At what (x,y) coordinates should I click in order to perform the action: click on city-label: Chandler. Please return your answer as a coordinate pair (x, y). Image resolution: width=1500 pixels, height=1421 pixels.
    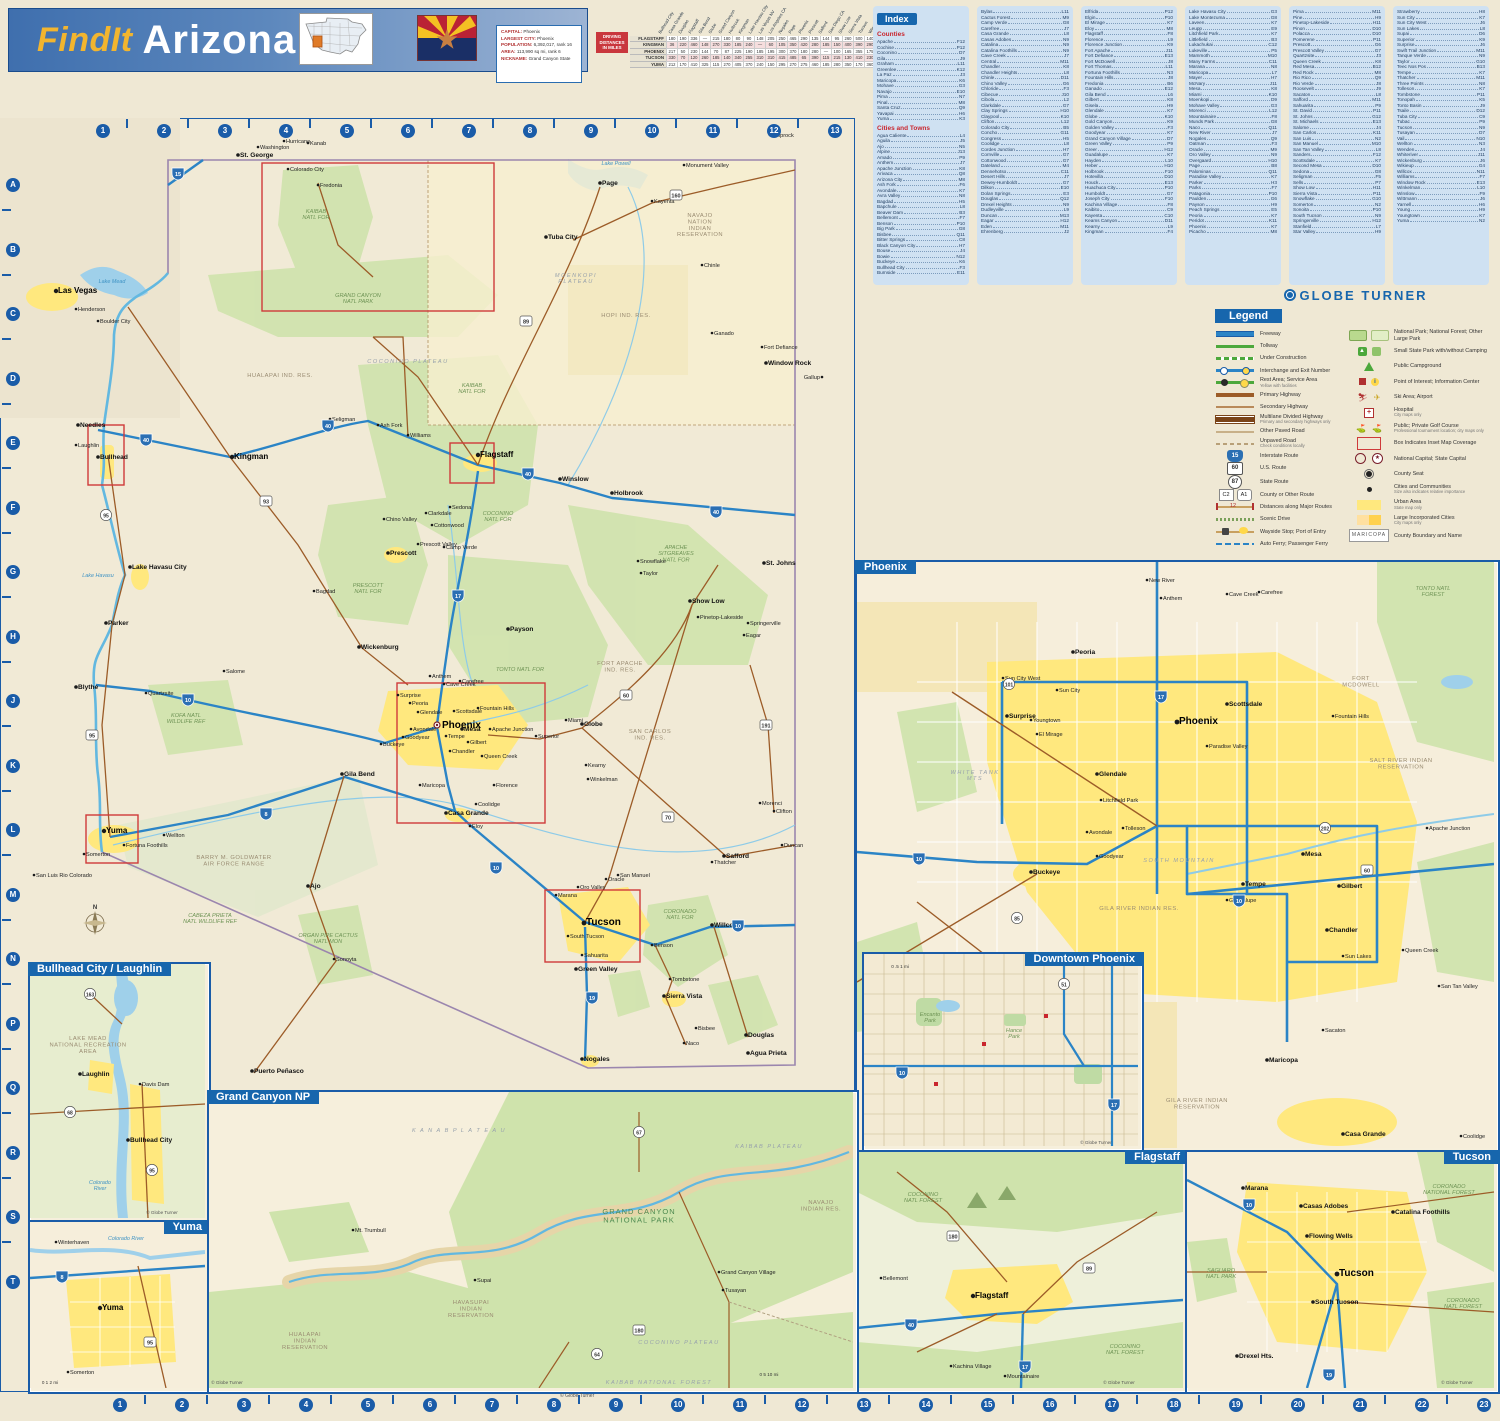
    Looking at the image, I should click on (1343, 930).